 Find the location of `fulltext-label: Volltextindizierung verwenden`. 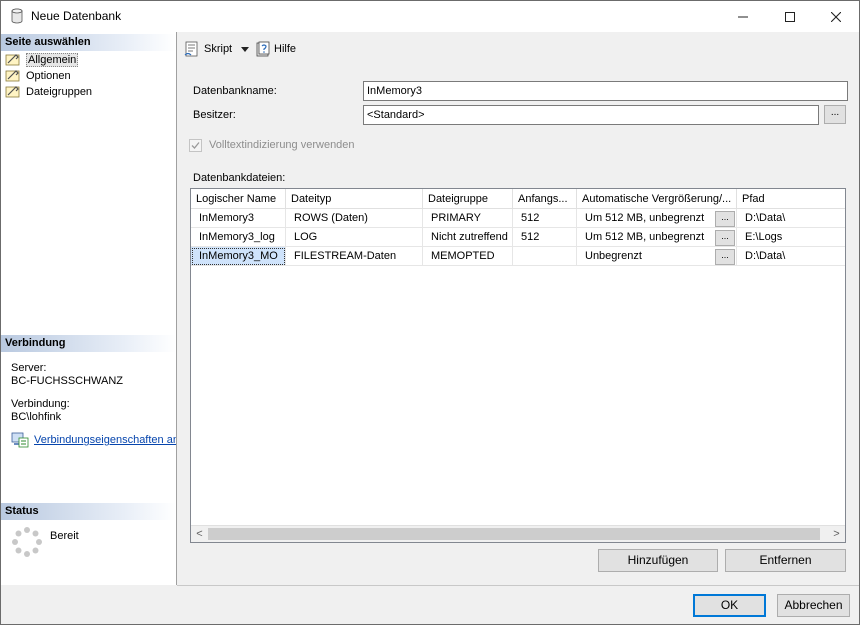

fulltext-label: Volltextindizierung verwenden is located at coordinates (282, 145).